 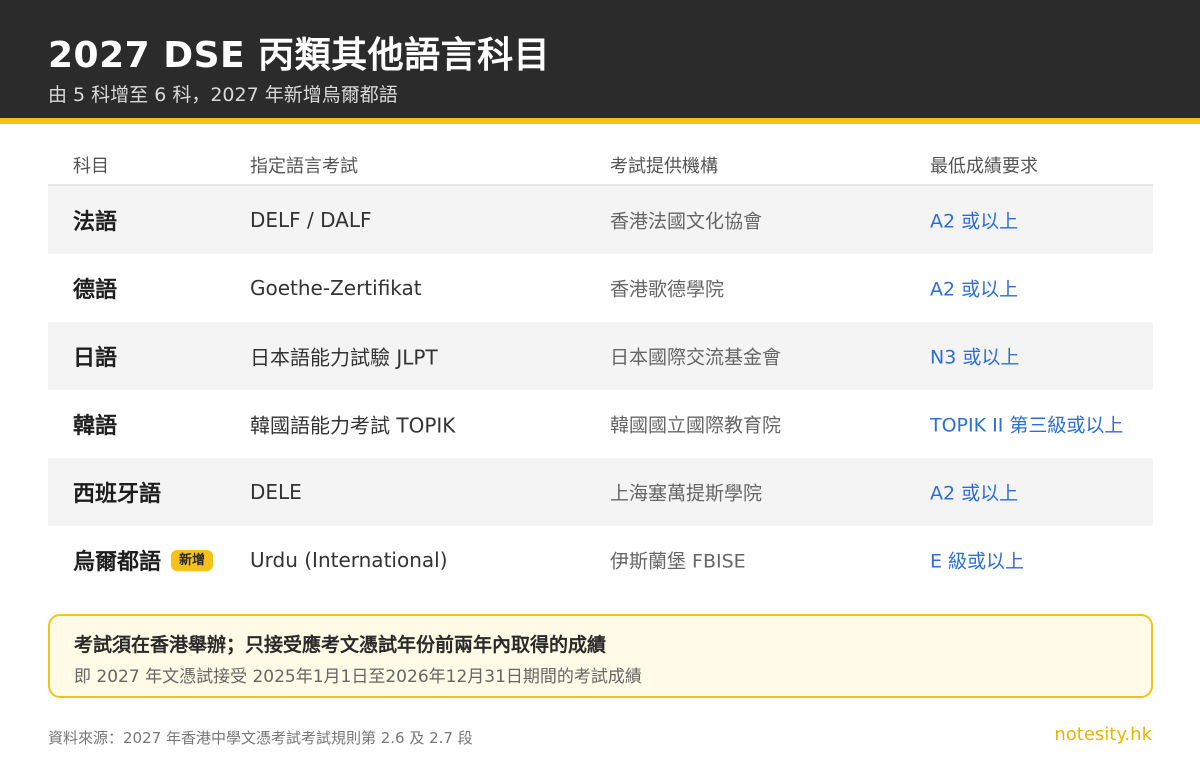 What do you see at coordinates (1027, 425) in the screenshot?
I see `requirement-cell: TOPIK II 第三級或以上` at bounding box center [1027, 425].